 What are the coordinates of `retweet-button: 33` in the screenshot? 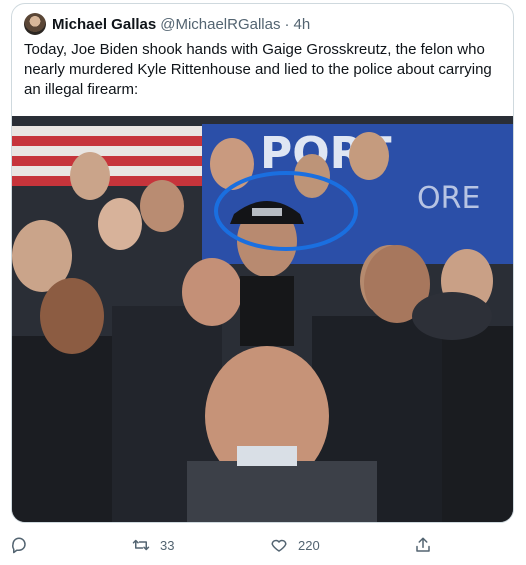 It's located at (153, 545).